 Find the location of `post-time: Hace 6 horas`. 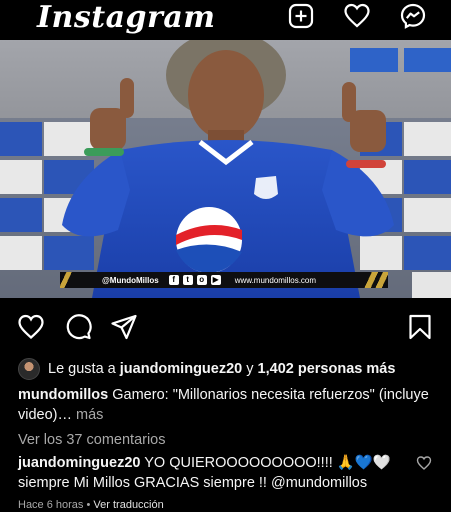

post-time: Hace 6 horas is located at coordinates (51, 505).